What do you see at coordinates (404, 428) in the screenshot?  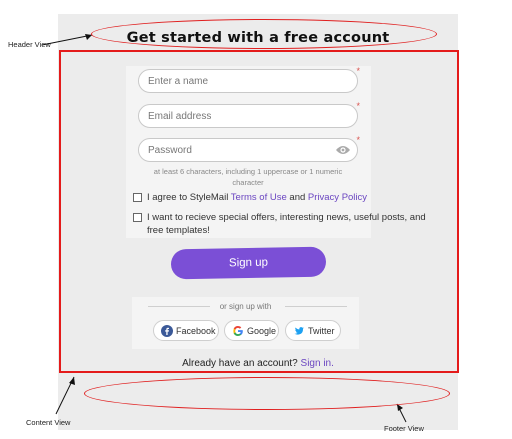 I see `footer-view-label: Footer View` at bounding box center [404, 428].